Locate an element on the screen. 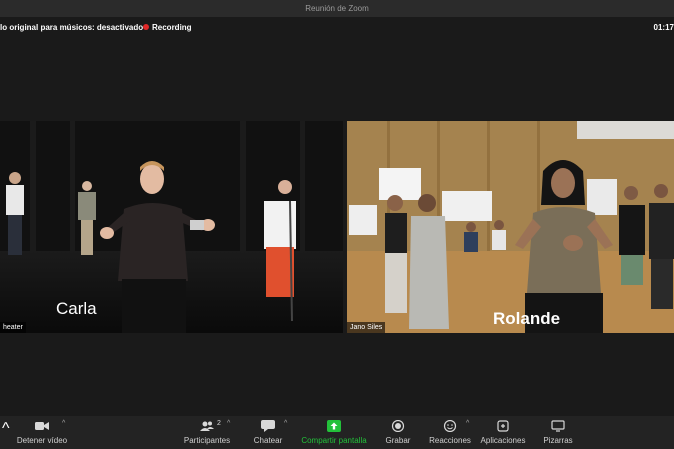 The height and width of the screenshot is (449, 674). chat-options-caret-icon: ^ is located at coordinates (285, 423).